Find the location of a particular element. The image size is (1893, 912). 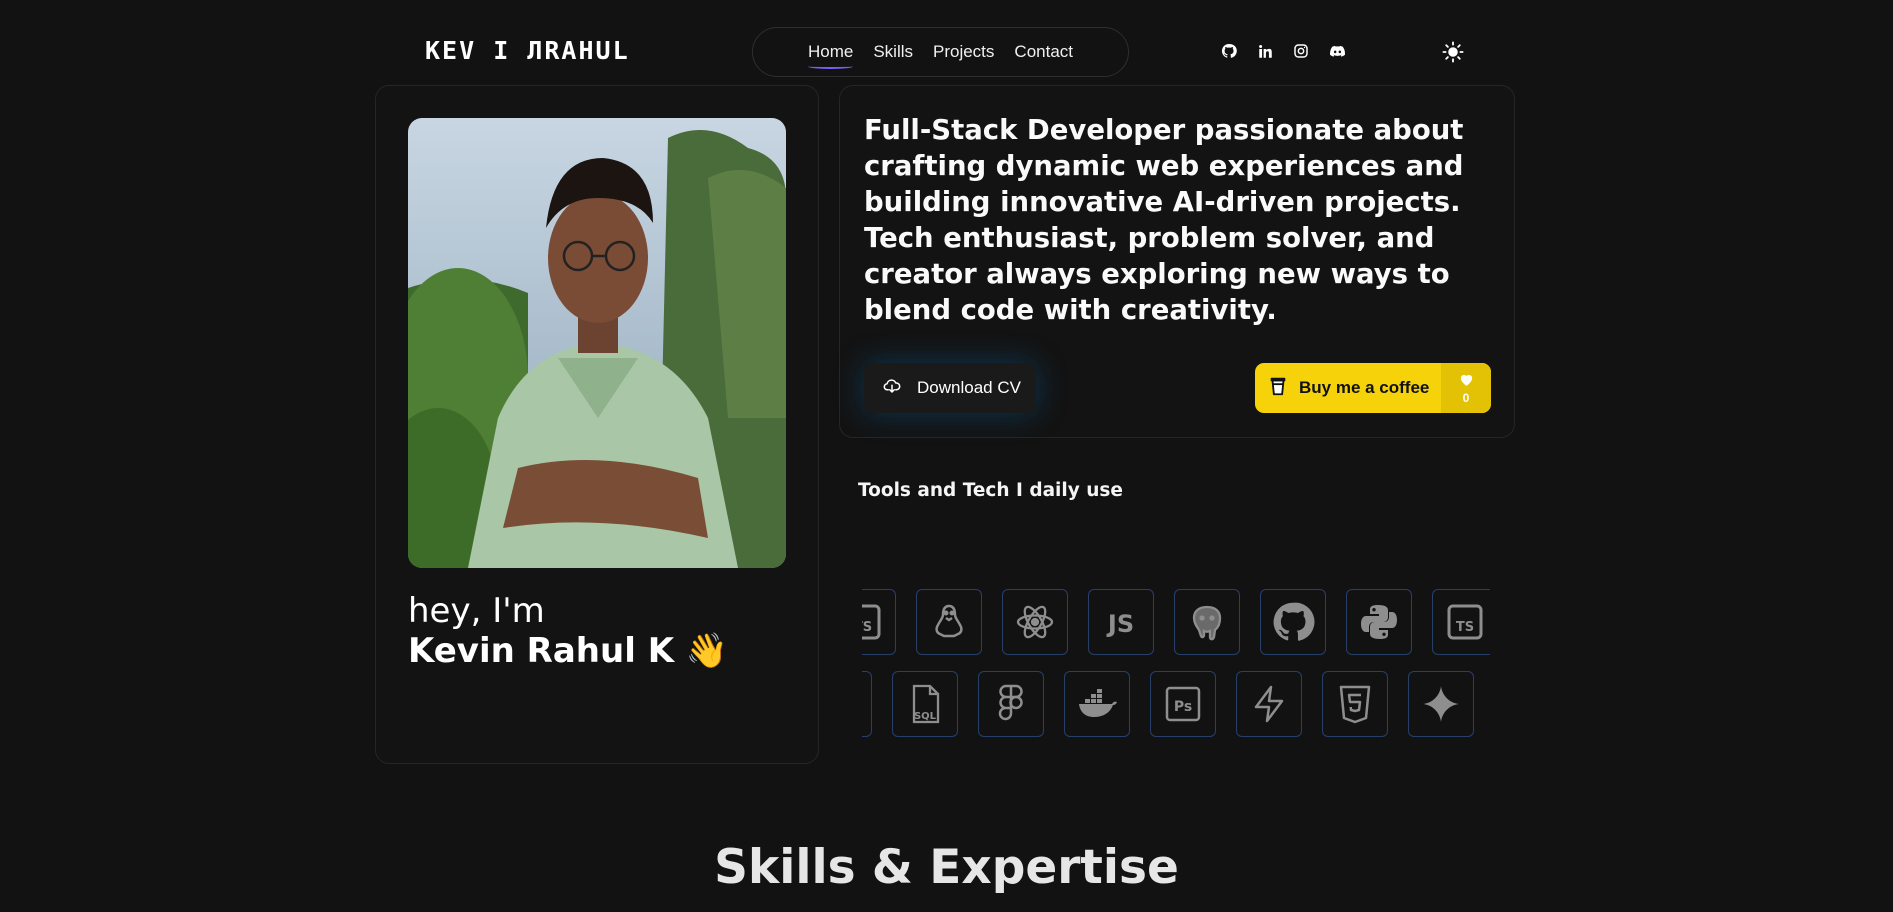

svg-text: Ps is located at coordinates (1183, 707).